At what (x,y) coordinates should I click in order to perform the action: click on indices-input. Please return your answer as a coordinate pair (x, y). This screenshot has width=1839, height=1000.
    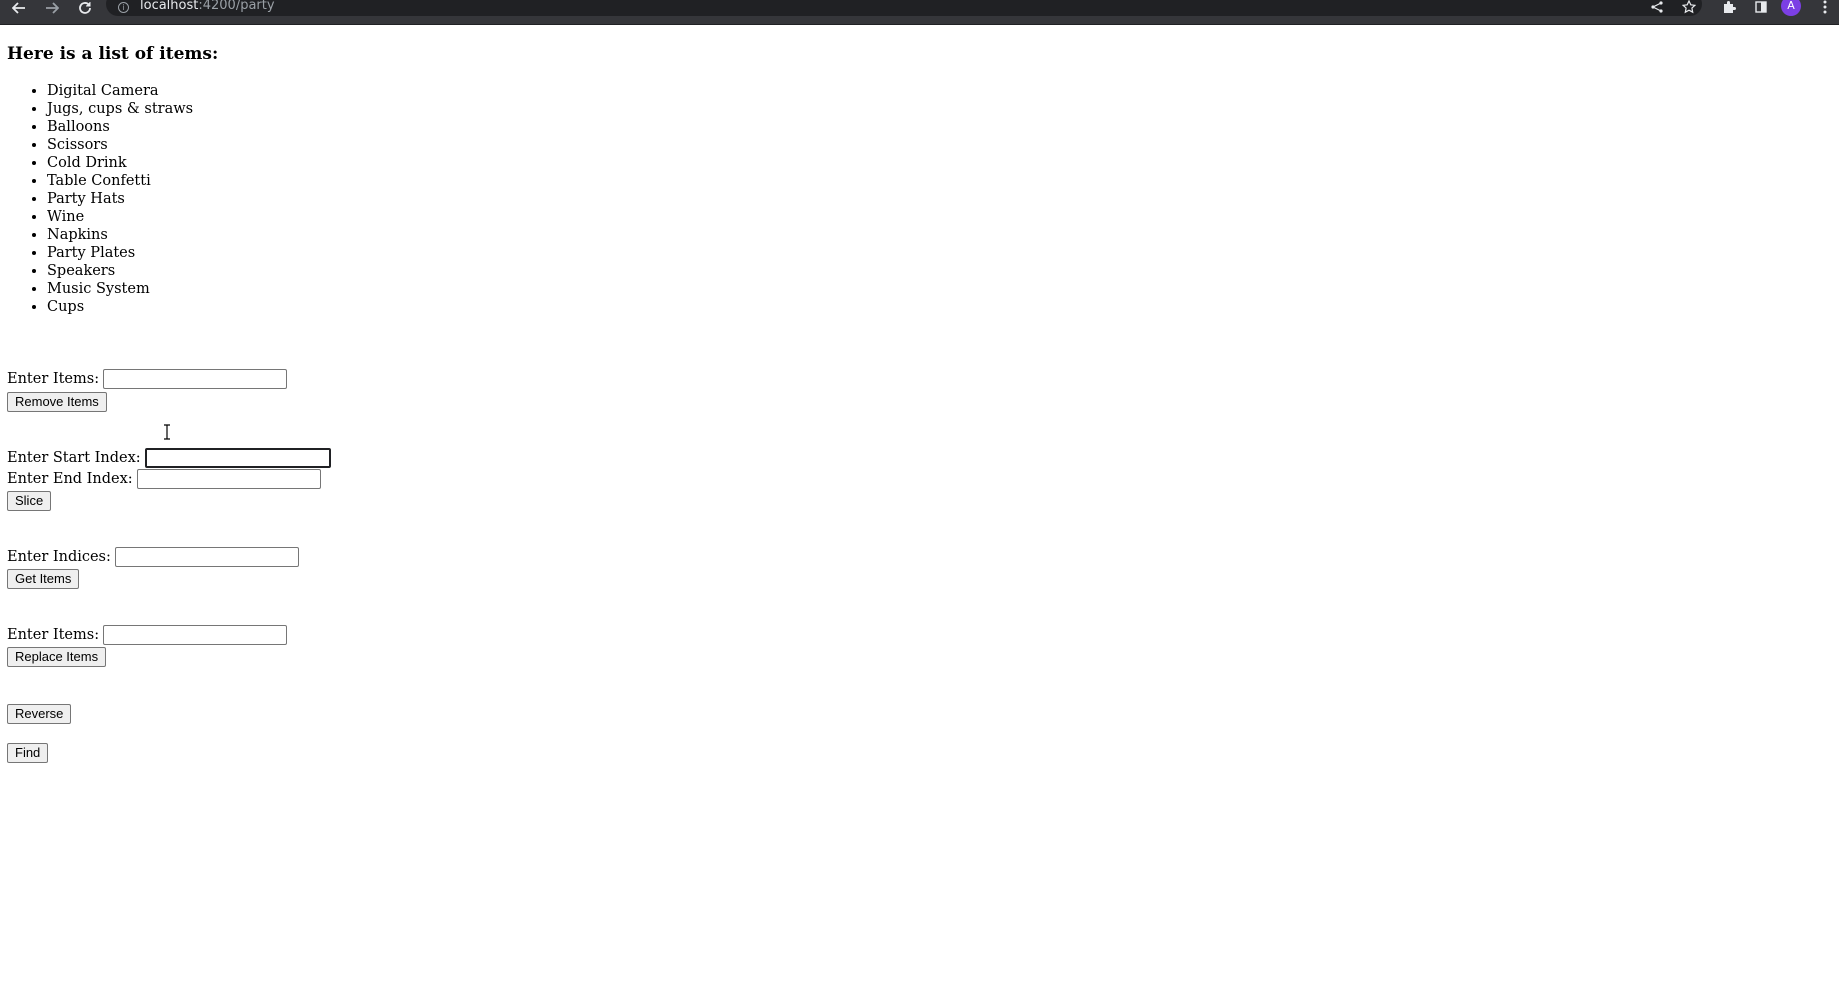
    Looking at the image, I should click on (206, 557).